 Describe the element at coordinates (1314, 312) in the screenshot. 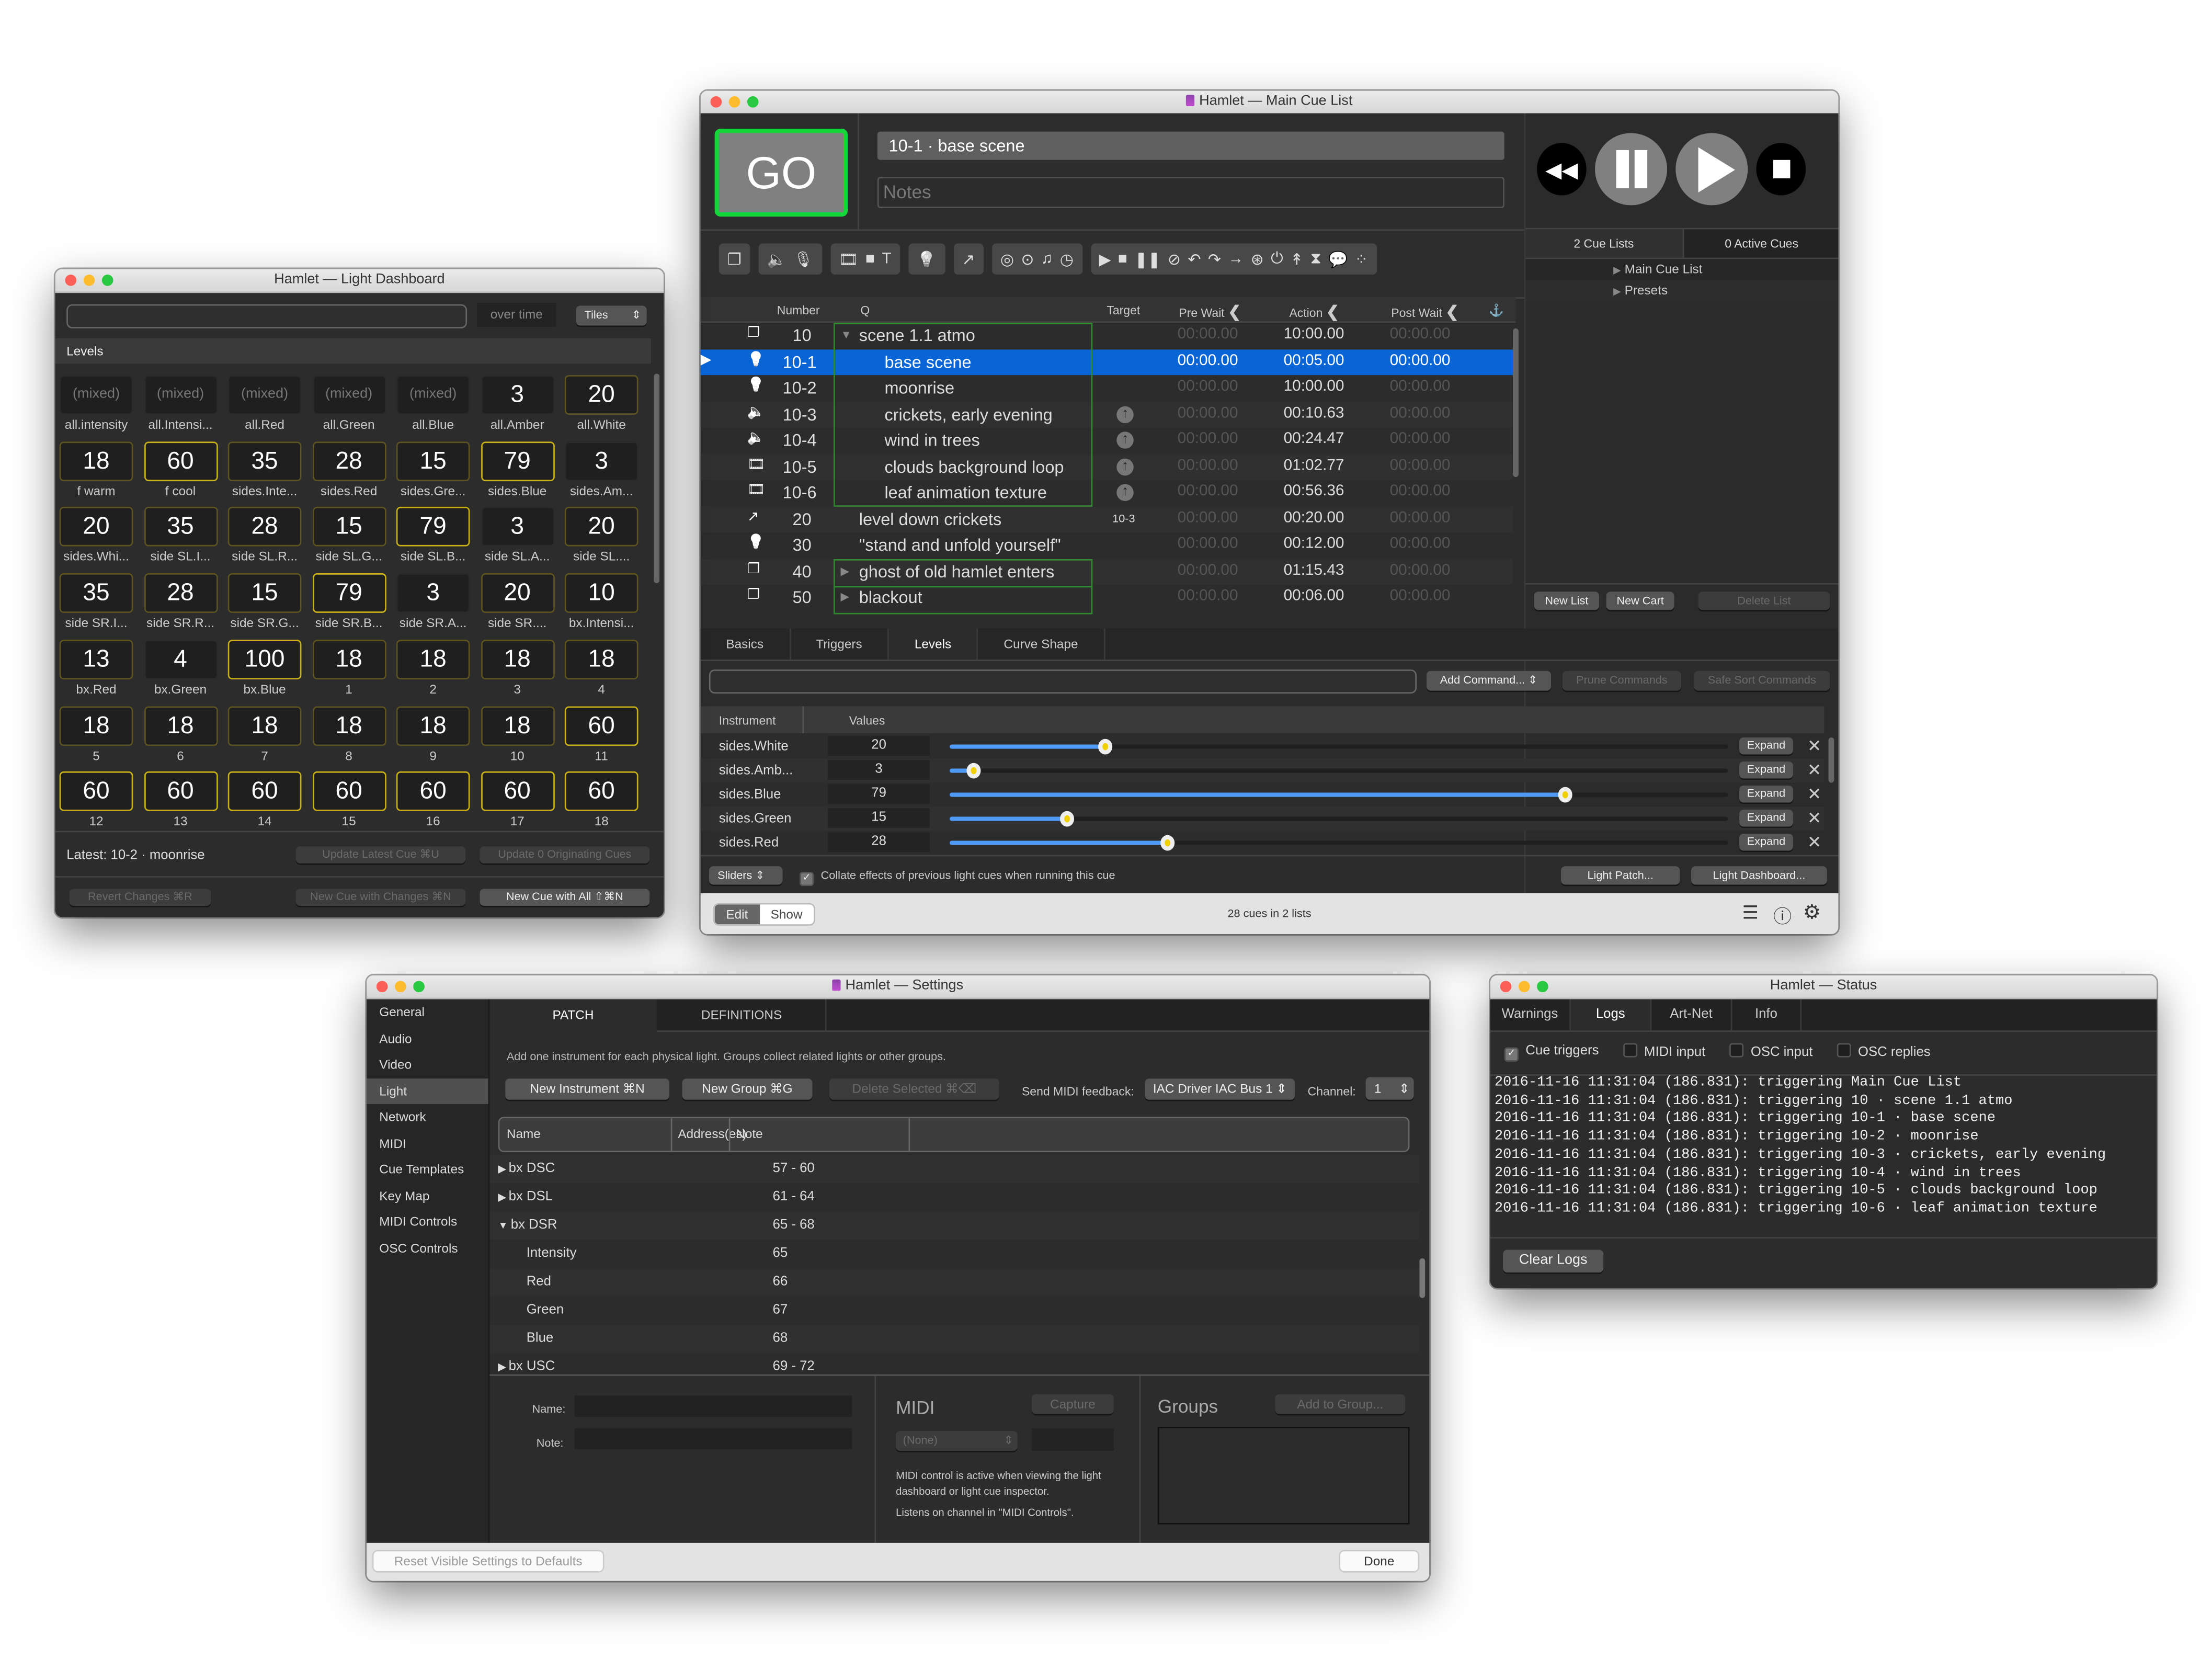

I see `col-action: Action ❮` at that location.